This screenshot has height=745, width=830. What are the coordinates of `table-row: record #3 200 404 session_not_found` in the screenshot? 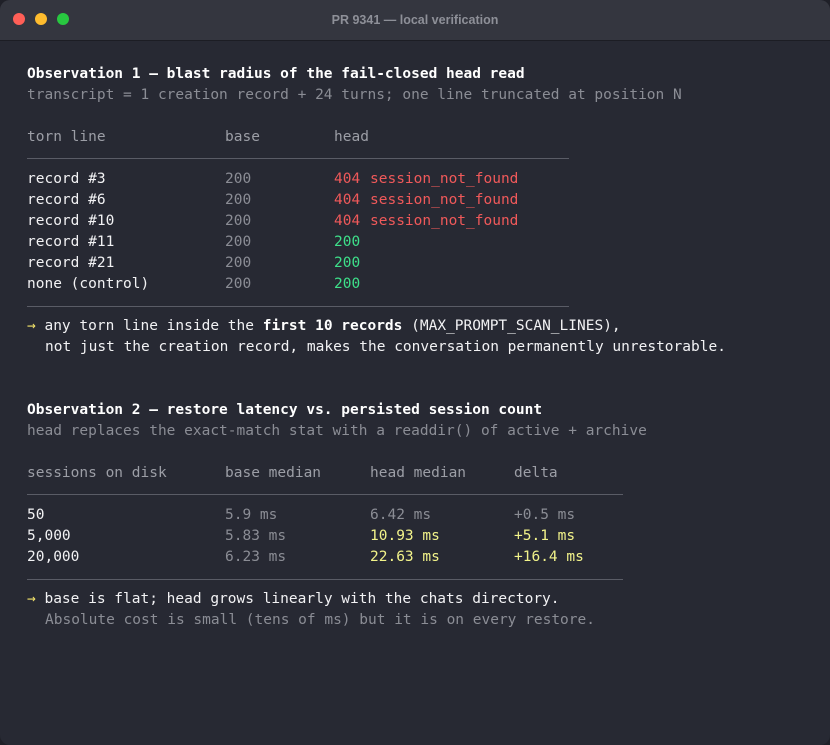 It's located at (307, 179).